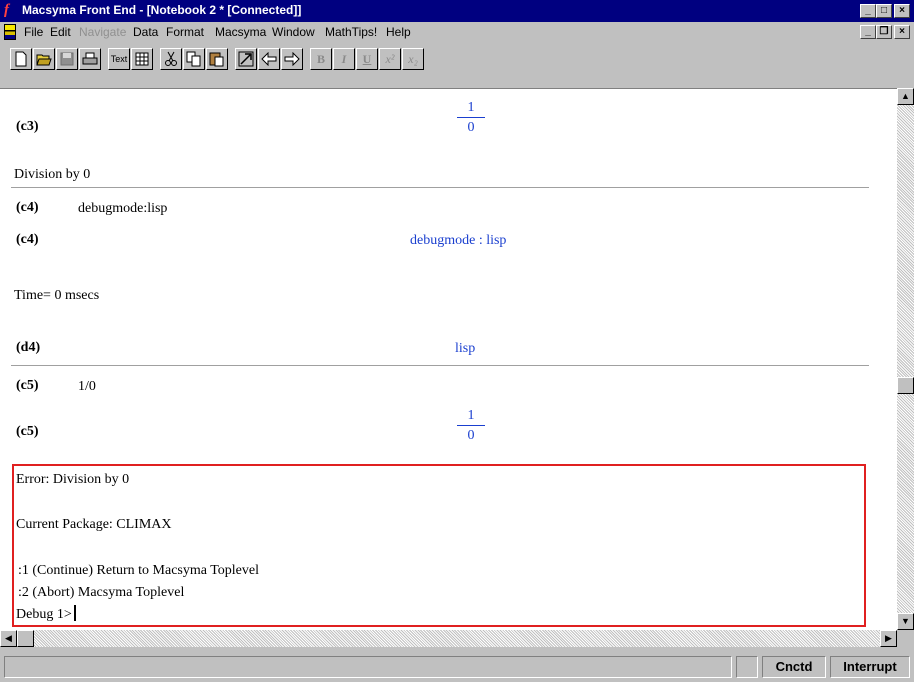 This screenshot has height=682, width=914. What do you see at coordinates (52, 174) in the screenshot?
I see `c3-message: Division by 0` at bounding box center [52, 174].